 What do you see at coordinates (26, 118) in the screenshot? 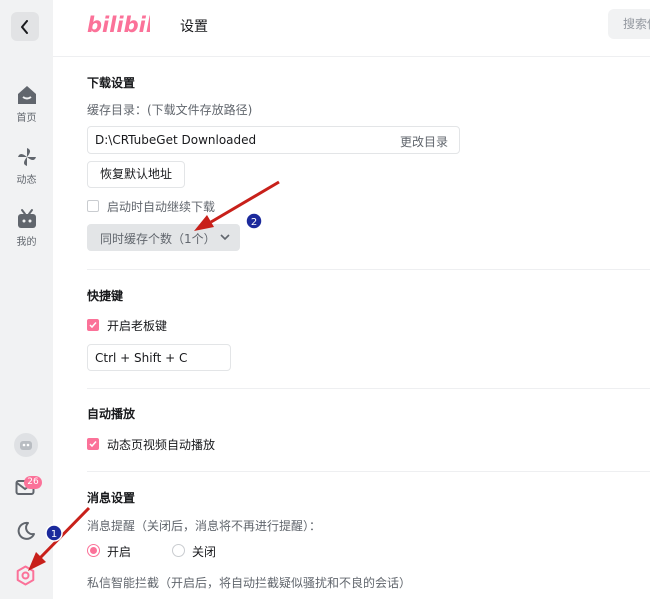
I see `sidebar-item-label: 首页` at bounding box center [26, 118].